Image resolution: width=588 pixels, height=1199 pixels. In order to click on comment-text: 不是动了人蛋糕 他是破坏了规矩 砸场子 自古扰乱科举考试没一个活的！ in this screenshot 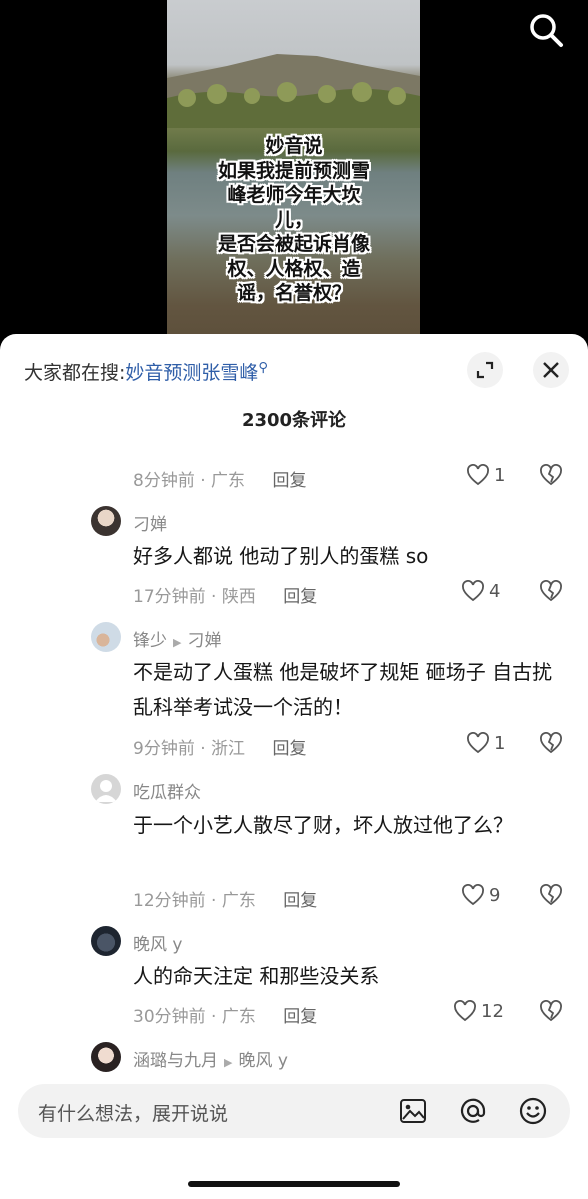, I will do `click(343, 689)`.